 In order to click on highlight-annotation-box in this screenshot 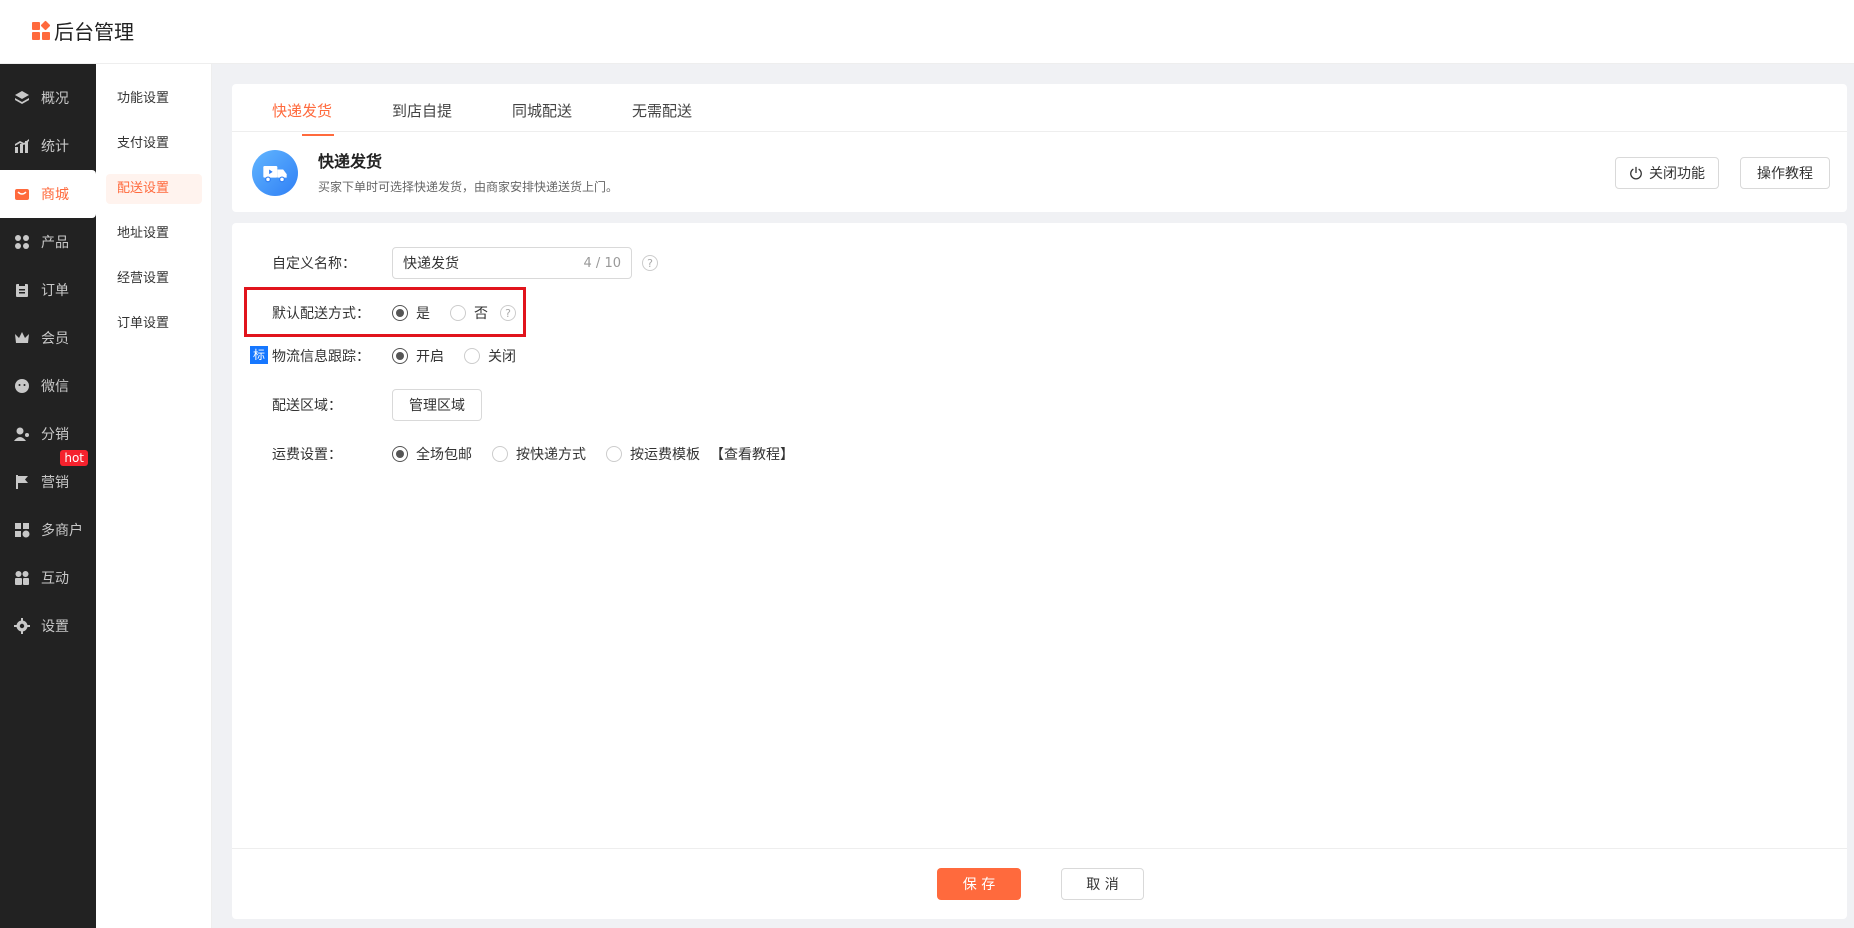, I will do `click(385, 312)`.